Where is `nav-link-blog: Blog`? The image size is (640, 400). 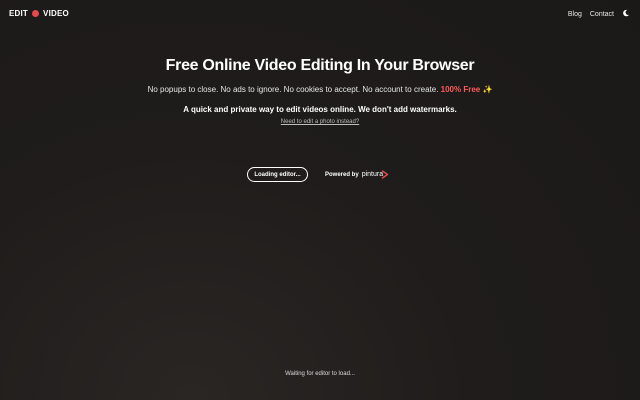 nav-link-blog: Blog is located at coordinates (575, 14).